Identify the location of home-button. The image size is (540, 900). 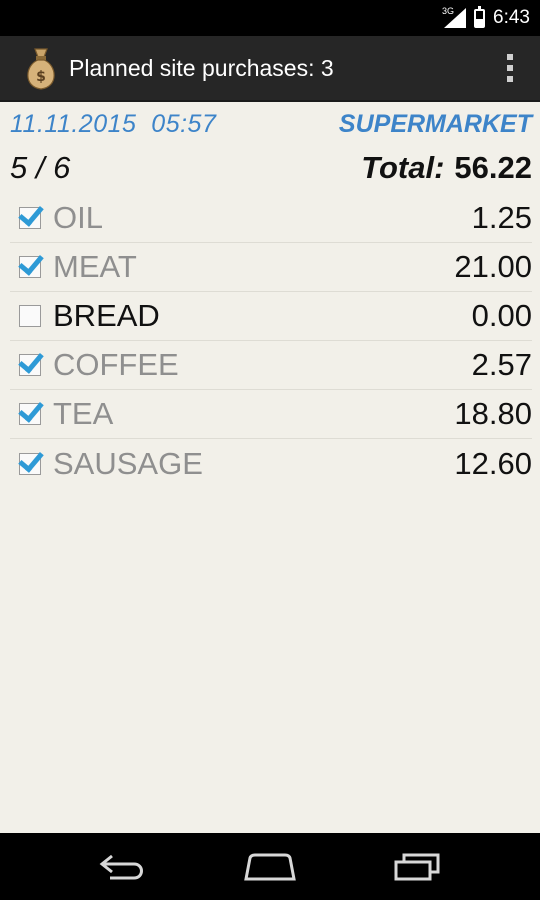
(270, 867).